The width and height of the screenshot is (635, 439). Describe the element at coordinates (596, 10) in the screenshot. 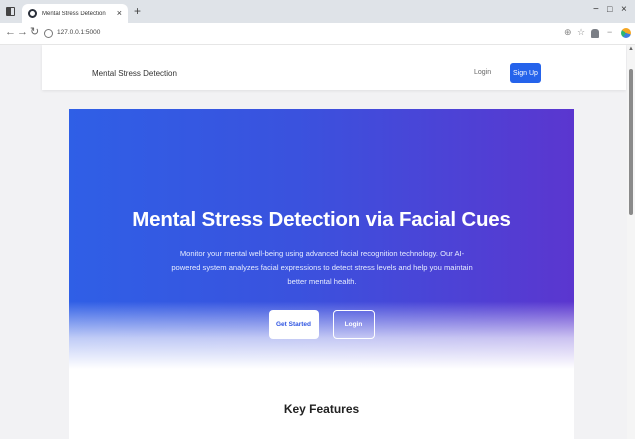

I see `window-minimize-button: −` at that location.